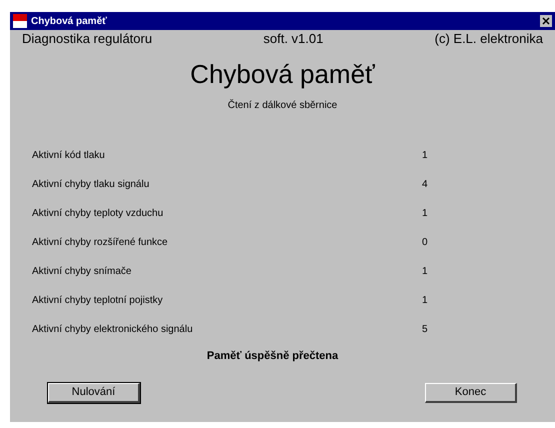 The image size is (555, 428). I want to click on row-label: Aktivní chyby rozšířené funkce, so click(100, 243).